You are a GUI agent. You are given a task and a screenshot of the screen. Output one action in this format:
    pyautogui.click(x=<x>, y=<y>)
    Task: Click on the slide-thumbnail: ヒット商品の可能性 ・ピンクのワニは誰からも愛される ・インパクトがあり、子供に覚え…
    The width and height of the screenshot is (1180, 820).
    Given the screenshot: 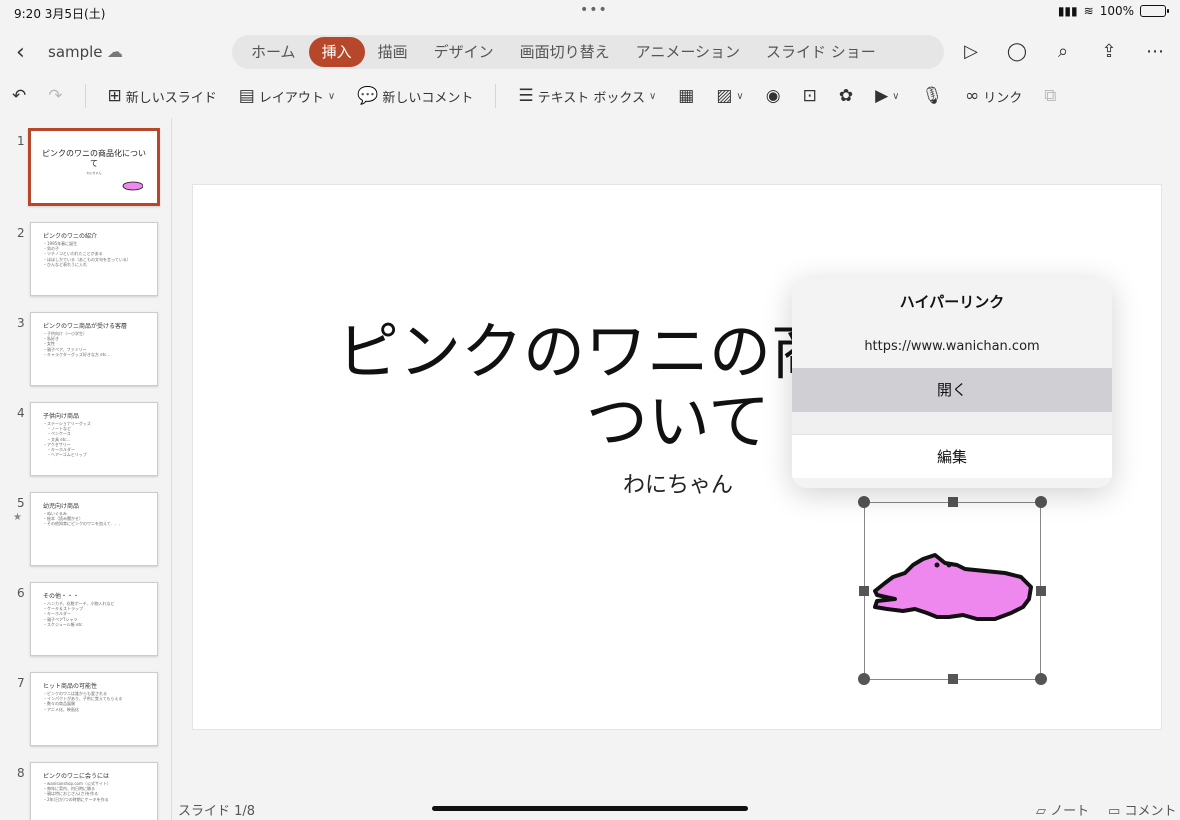 What is the action you would take?
    pyautogui.click(x=94, y=709)
    